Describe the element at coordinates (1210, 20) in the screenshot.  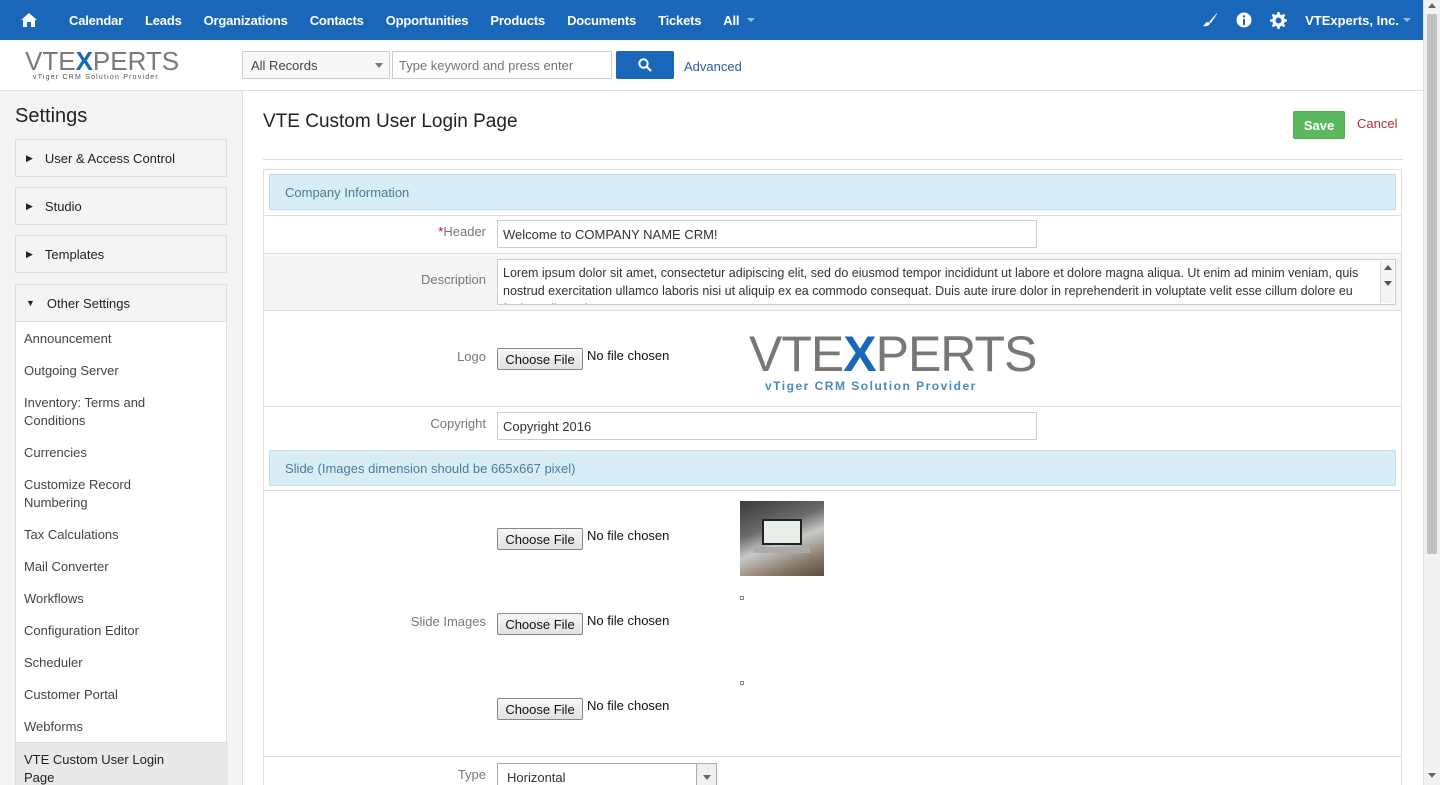
I see `brush-icon` at that location.